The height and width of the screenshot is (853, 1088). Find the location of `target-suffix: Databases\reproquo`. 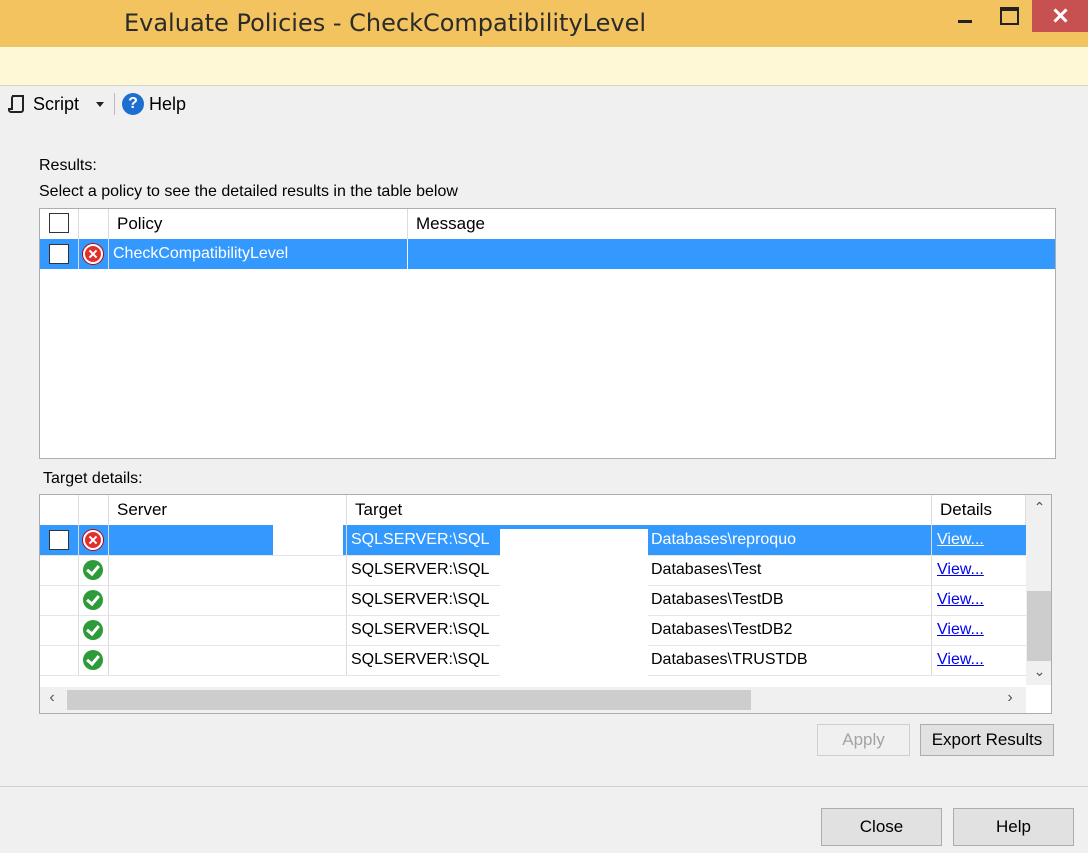

target-suffix: Databases\reproquo is located at coordinates (723, 539).